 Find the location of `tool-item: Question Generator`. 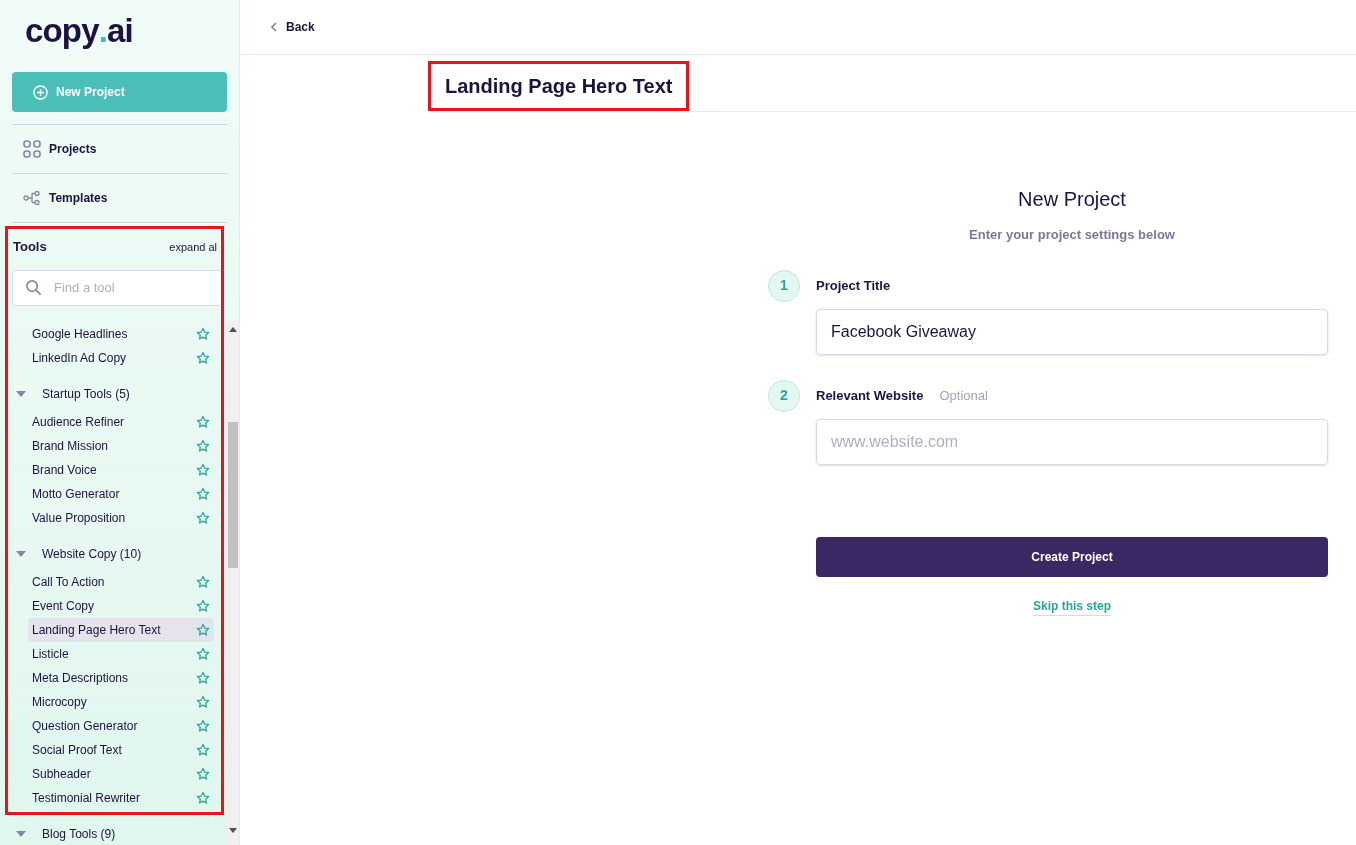

tool-item: Question Generator is located at coordinates (121, 725).